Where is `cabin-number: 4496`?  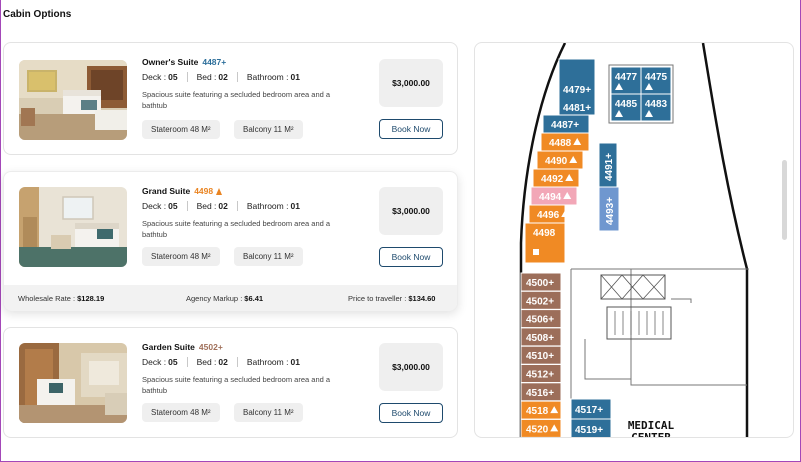
cabin-number: 4496 is located at coordinates (548, 215).